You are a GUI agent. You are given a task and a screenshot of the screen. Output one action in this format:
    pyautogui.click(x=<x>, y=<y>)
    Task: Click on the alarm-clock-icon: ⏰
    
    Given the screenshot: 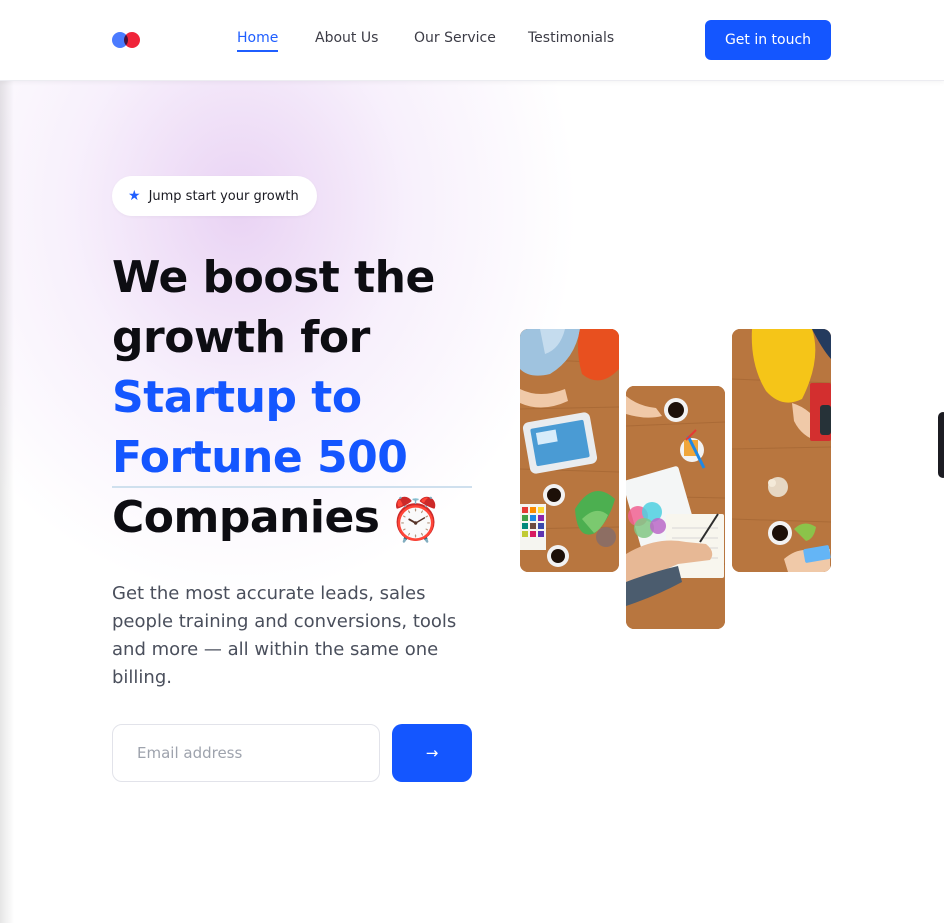 What is the action you would take?
    pyautogui.click(x=415, y=519)
    